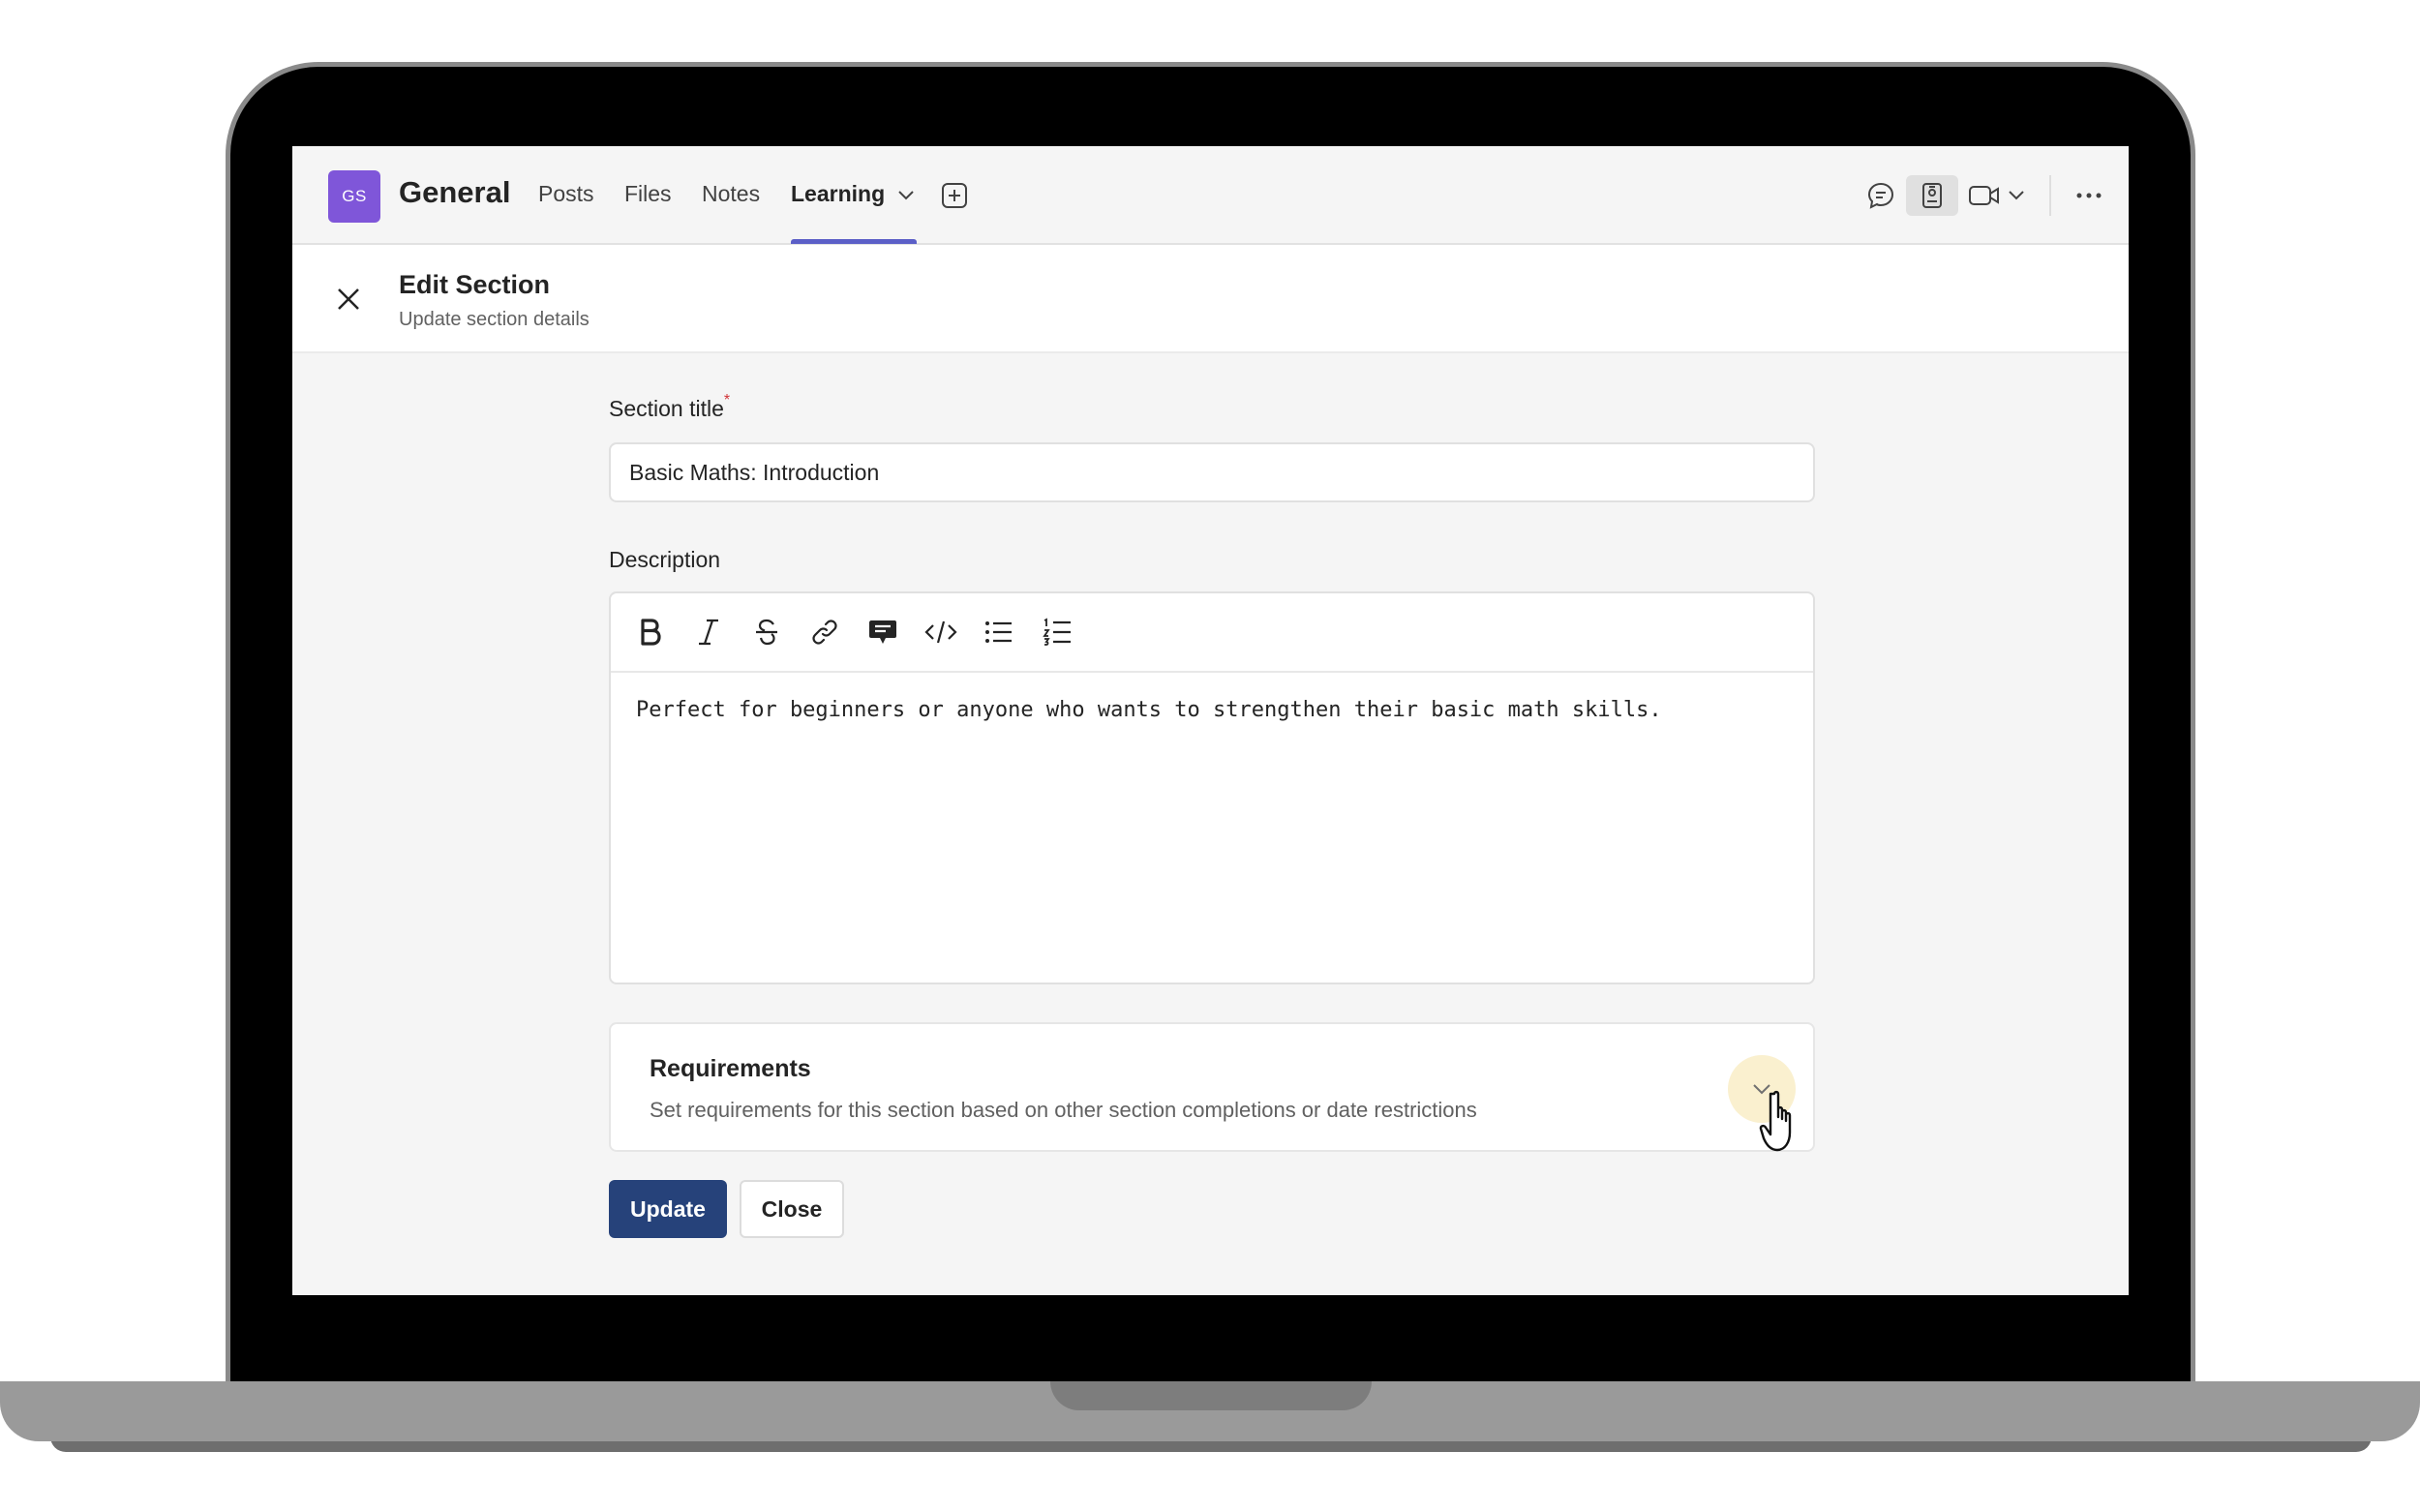 The height and width of the screenshot is (1512, 2420). What do you see at coordinates (730, 1068) in the screenshot?
I see `requirements-title: Requirements` at bounding box center [730, 1068].